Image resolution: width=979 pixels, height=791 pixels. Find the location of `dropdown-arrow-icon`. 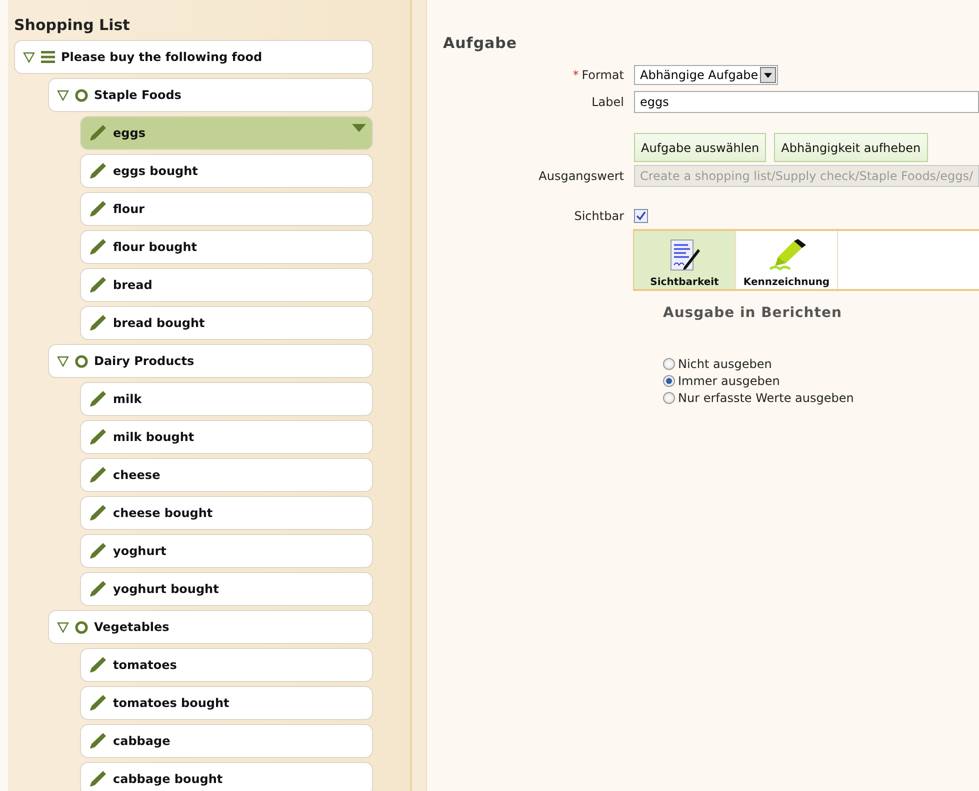

dropdown-arrow-icon is located at coordinates (768, 75).